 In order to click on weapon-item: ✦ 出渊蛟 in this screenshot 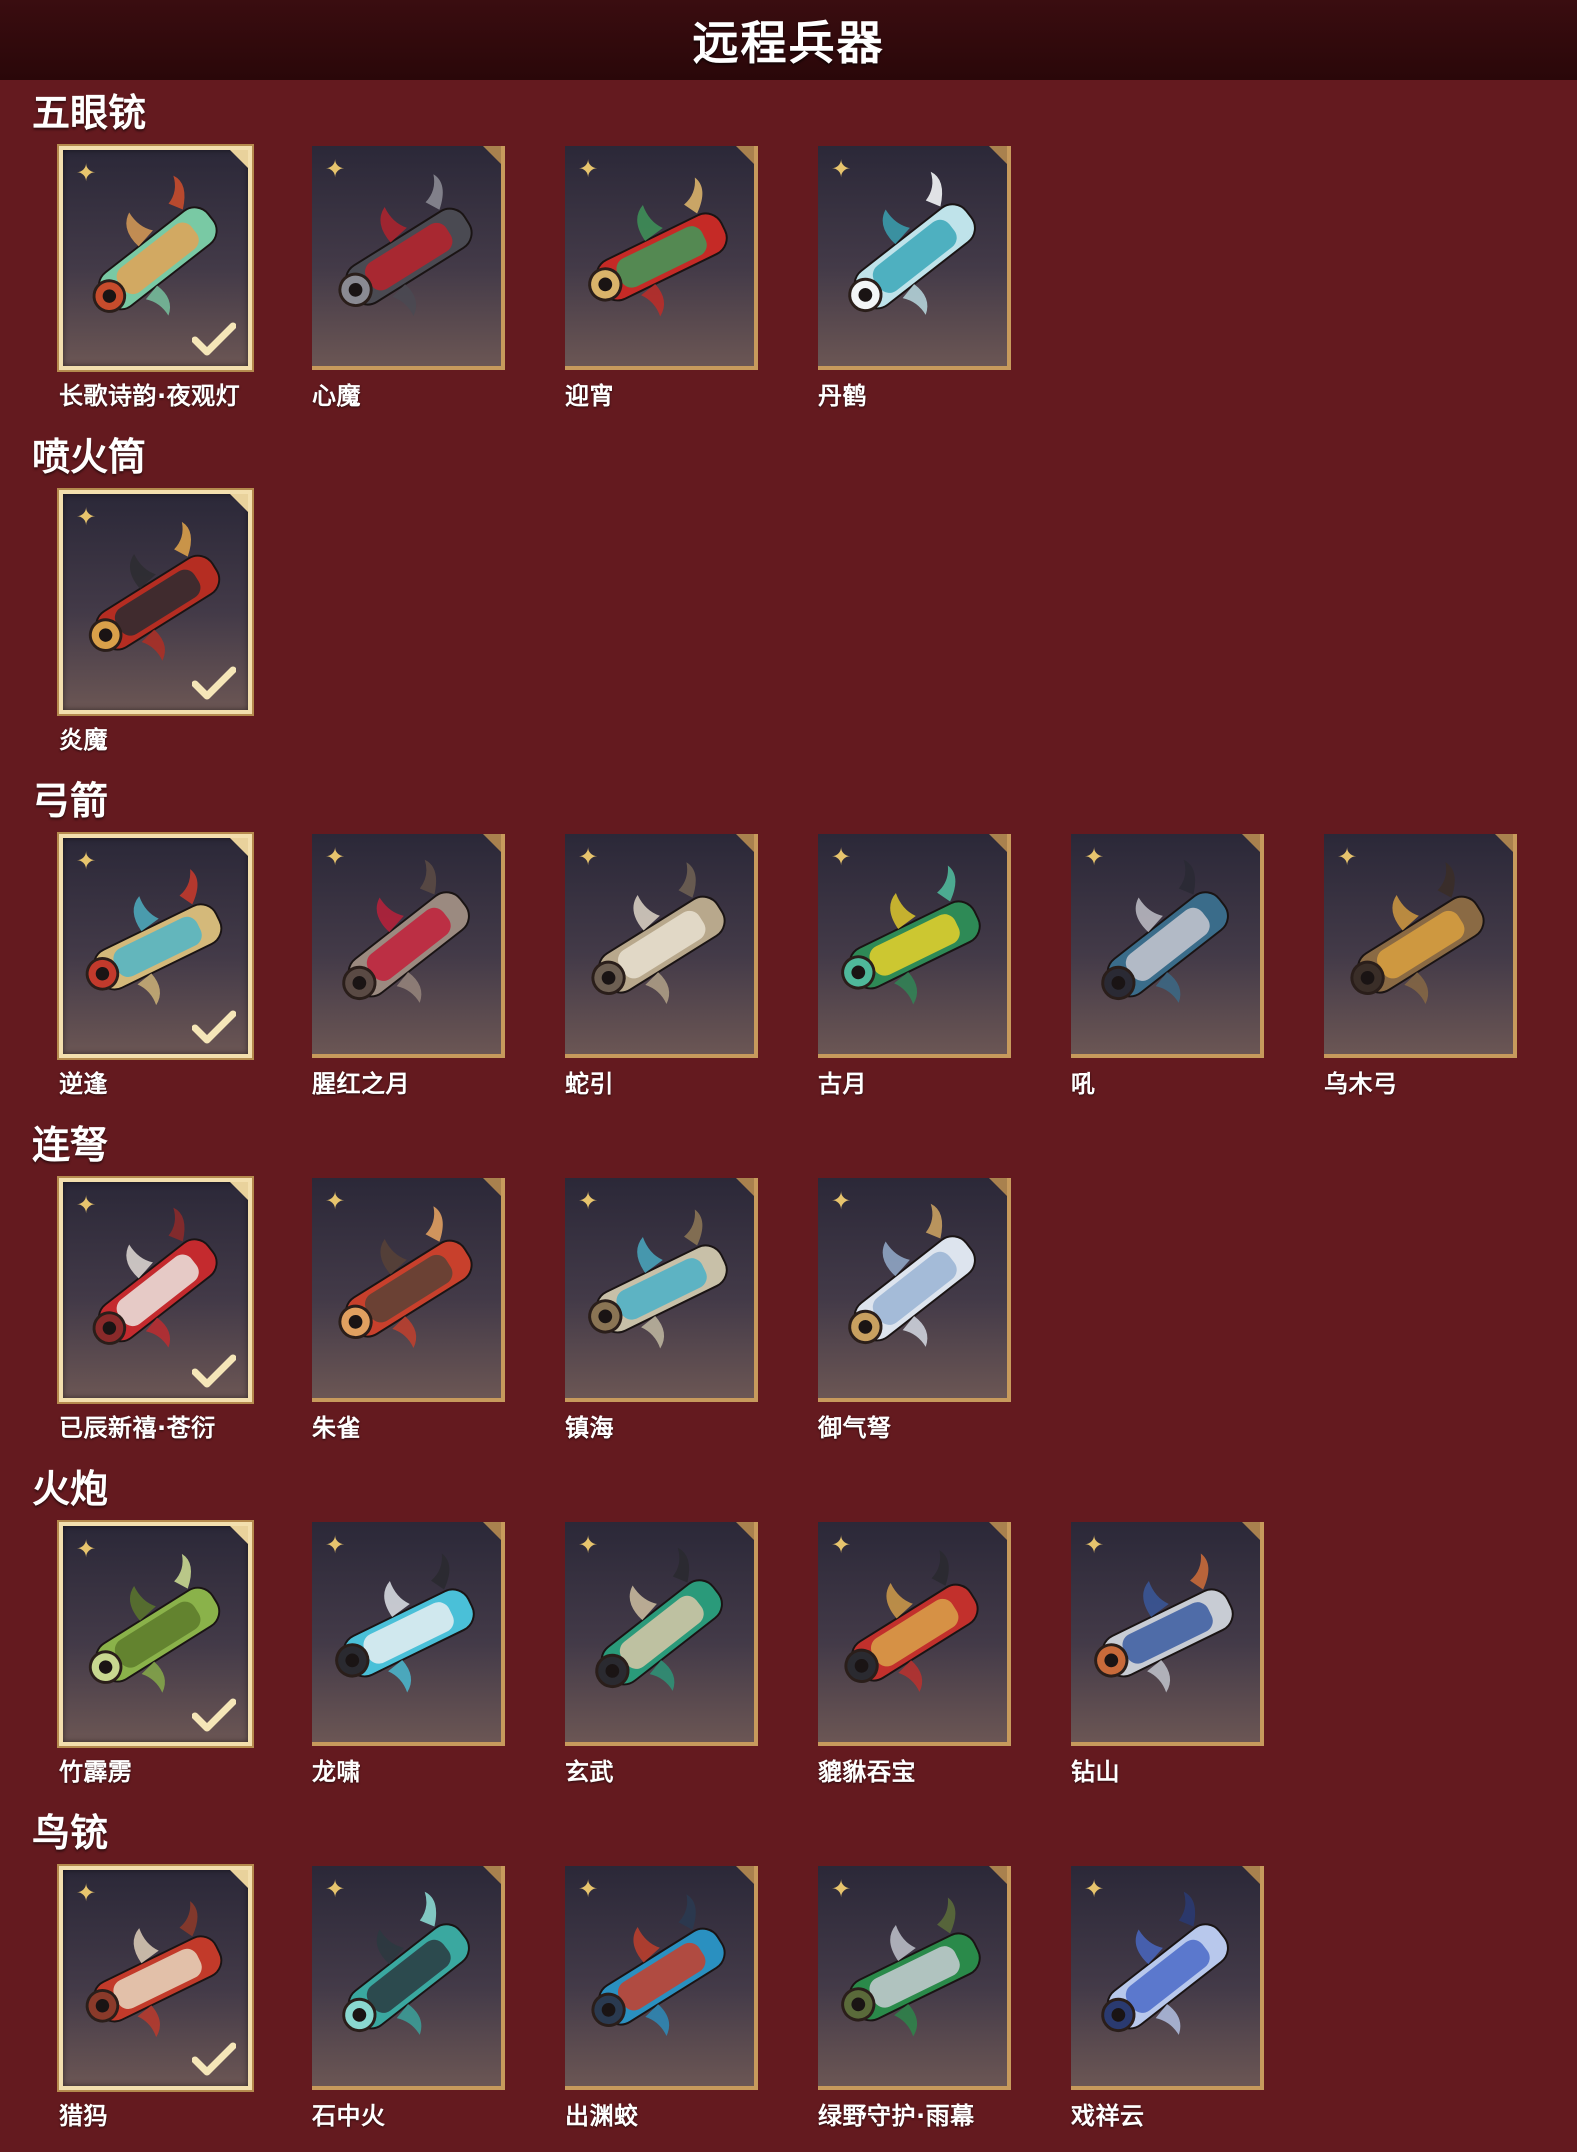, I will do `click(663, 1998)`.